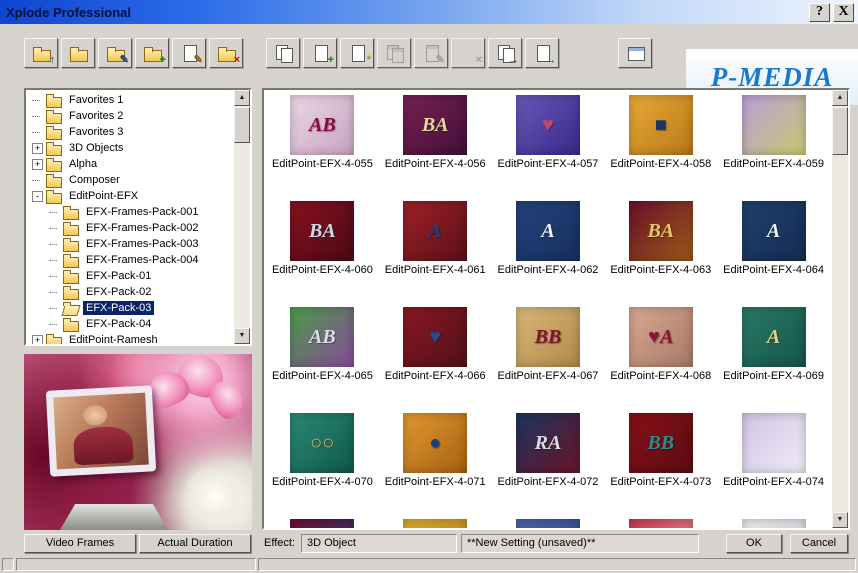  What do you see at coordinates (80, 543) in the screenshot?
I see `video-frames-button: Video Frames` at bounding box center [80, 543].